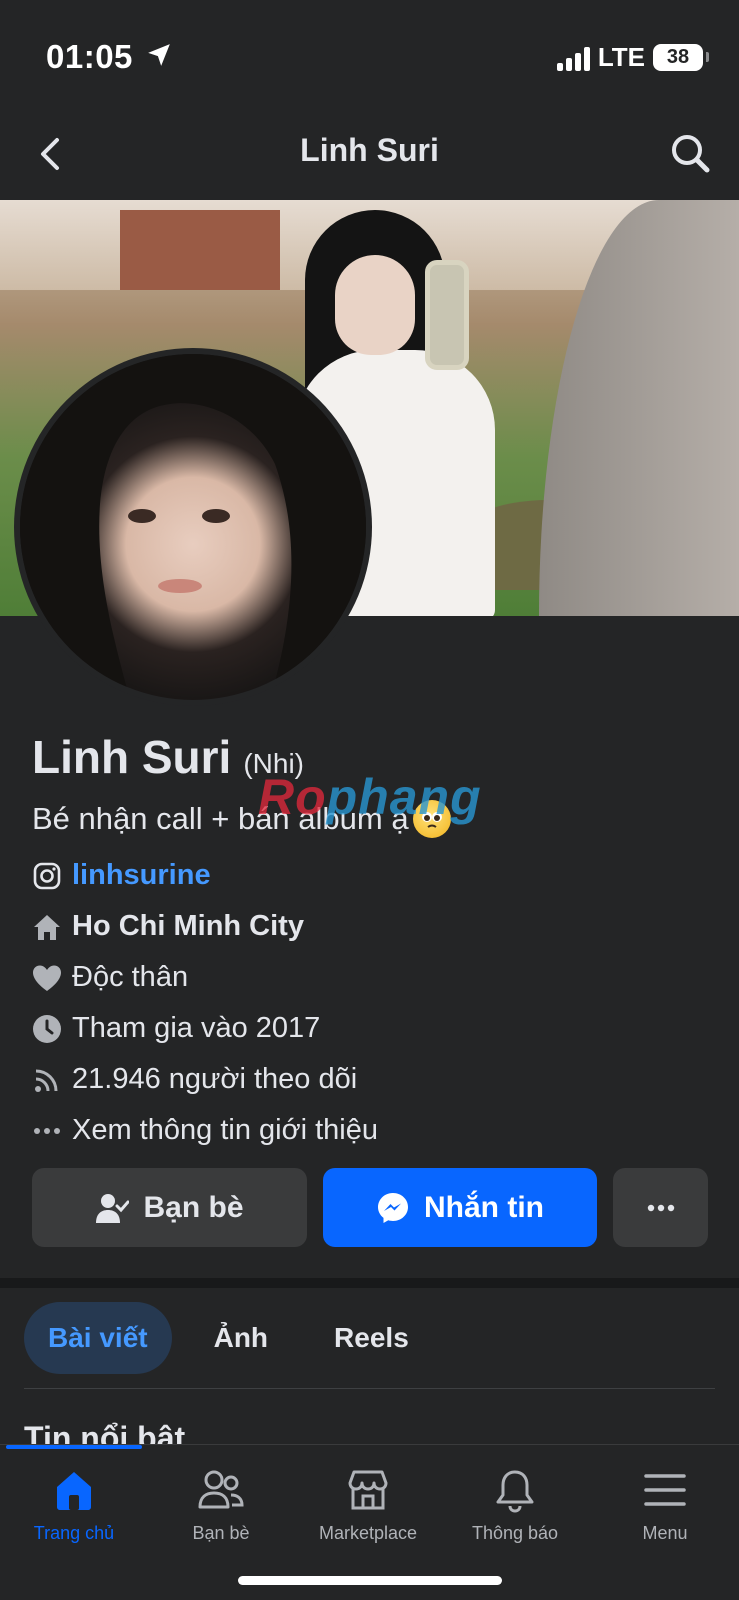 This screenshot has height=1600, width=739. I want to click on detail-joined: Tham gia vào 2017, so click(372, 1028).